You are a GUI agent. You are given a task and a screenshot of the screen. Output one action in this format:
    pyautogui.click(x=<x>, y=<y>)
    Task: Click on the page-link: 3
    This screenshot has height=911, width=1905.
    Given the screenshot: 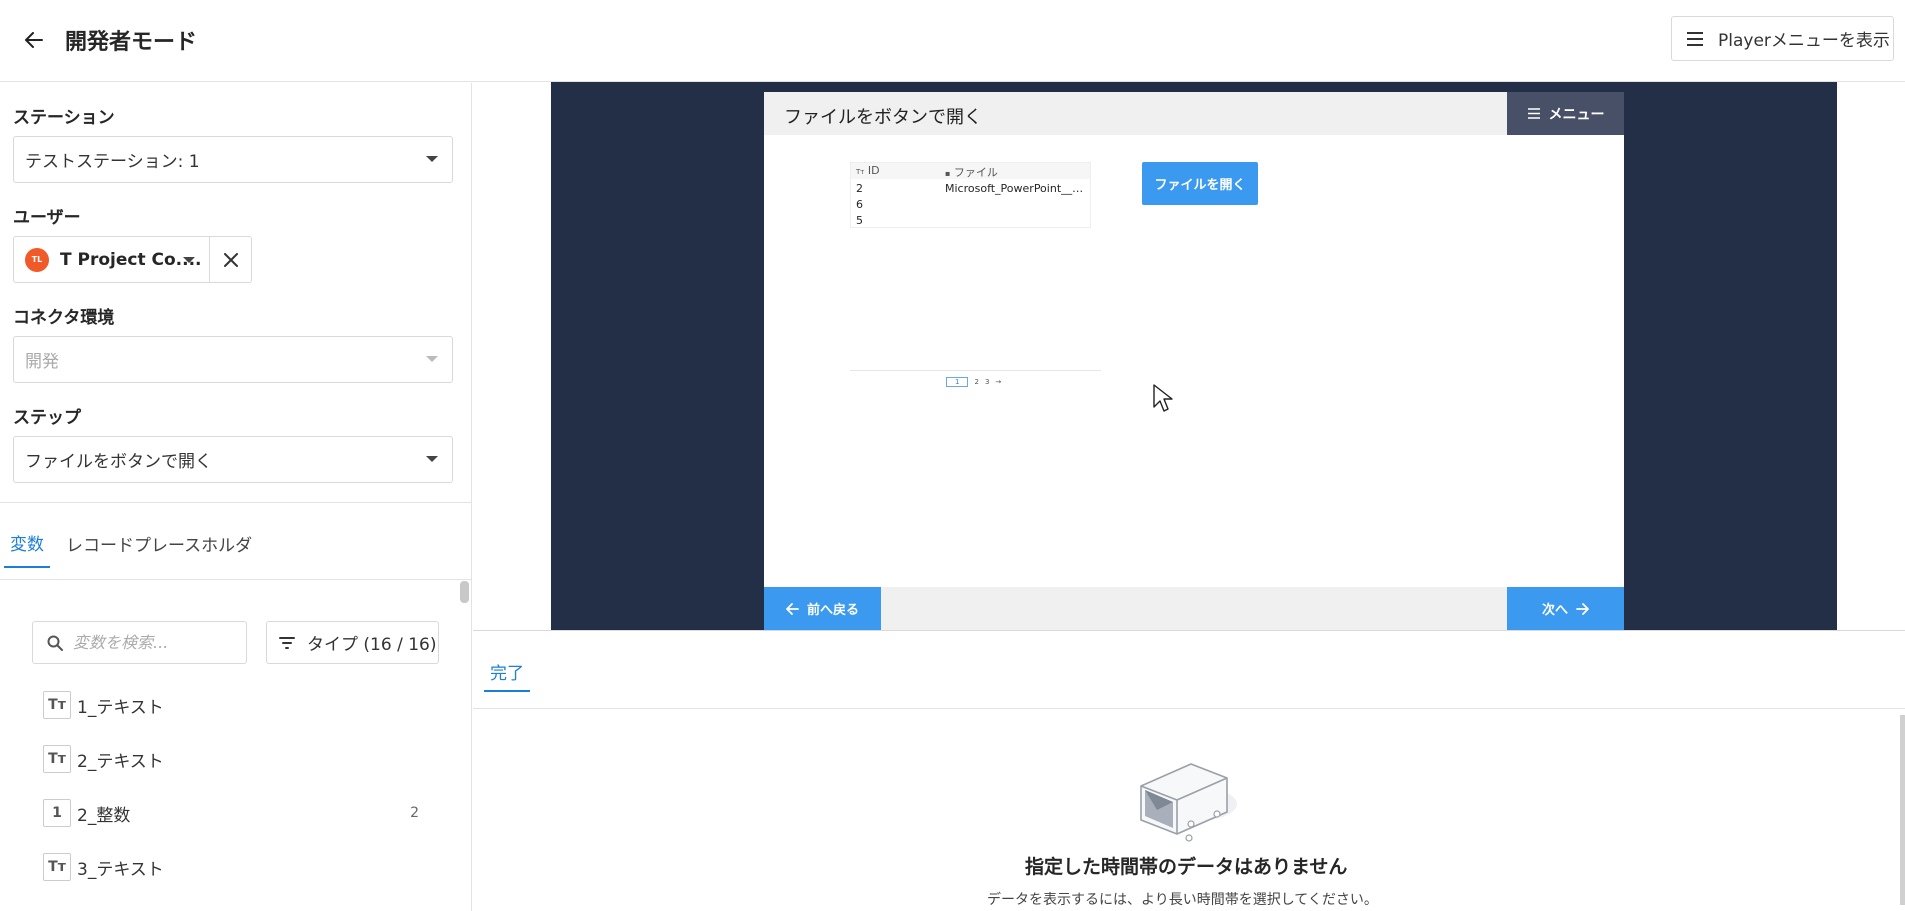 What is the action you would take?
    pyautogui.click(x=987, y=382)
    